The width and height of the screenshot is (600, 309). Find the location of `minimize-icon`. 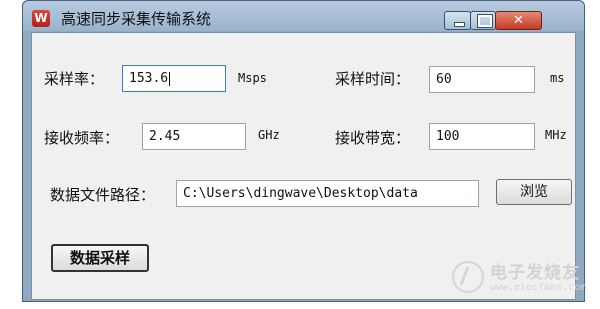

minimize-icon is located at coordinates (459, 24).